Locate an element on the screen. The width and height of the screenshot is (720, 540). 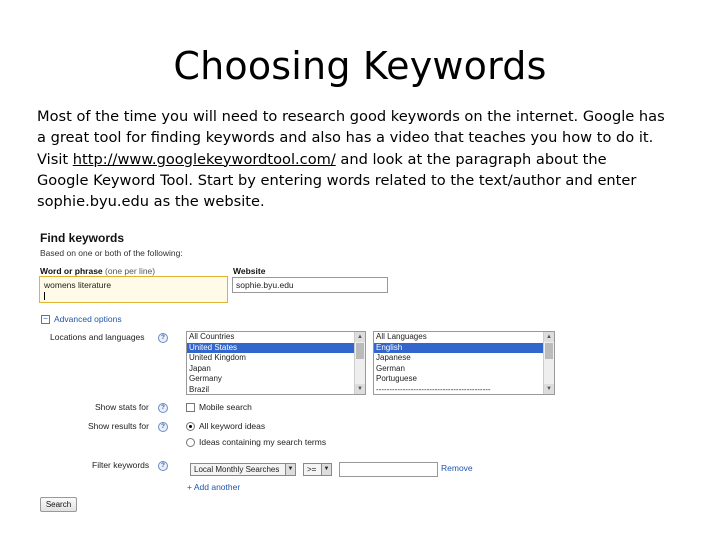
filter-metric-value: Local Monthly Searches is located at coordinates (237, 469).